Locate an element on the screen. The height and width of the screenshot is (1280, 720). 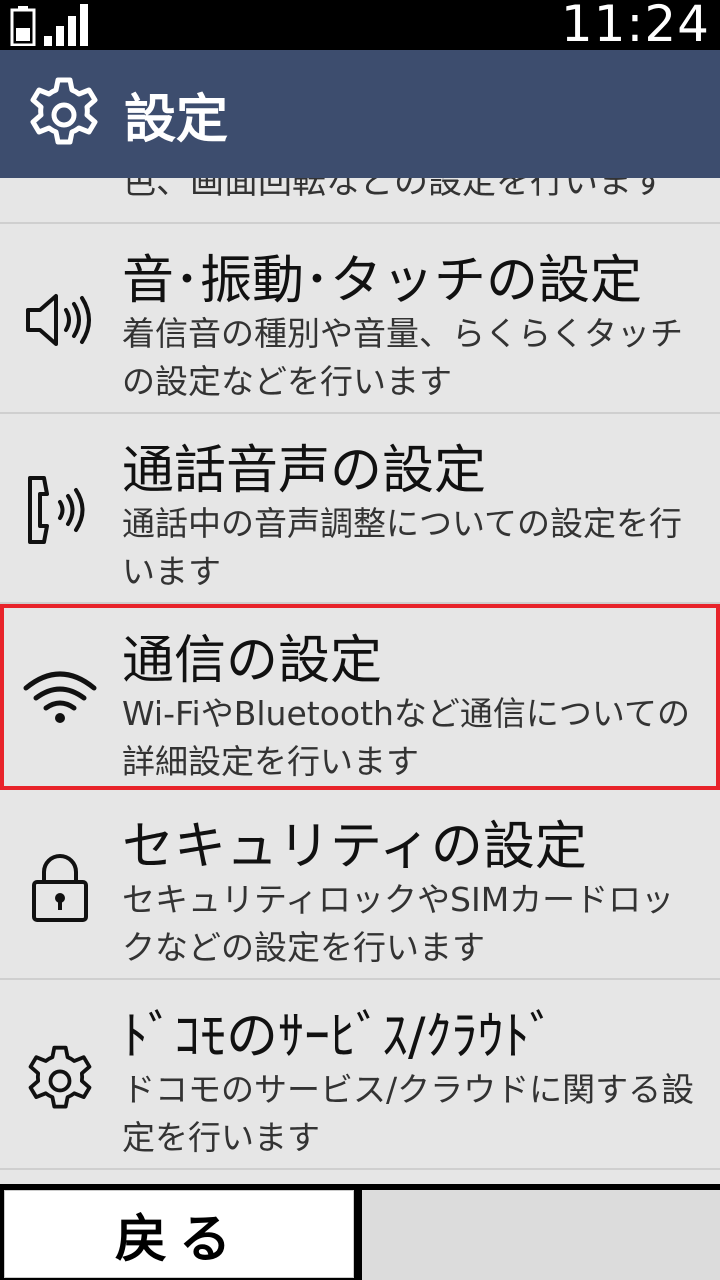
list-item-title: 通信の設定 is located at coordinates (252, 661).